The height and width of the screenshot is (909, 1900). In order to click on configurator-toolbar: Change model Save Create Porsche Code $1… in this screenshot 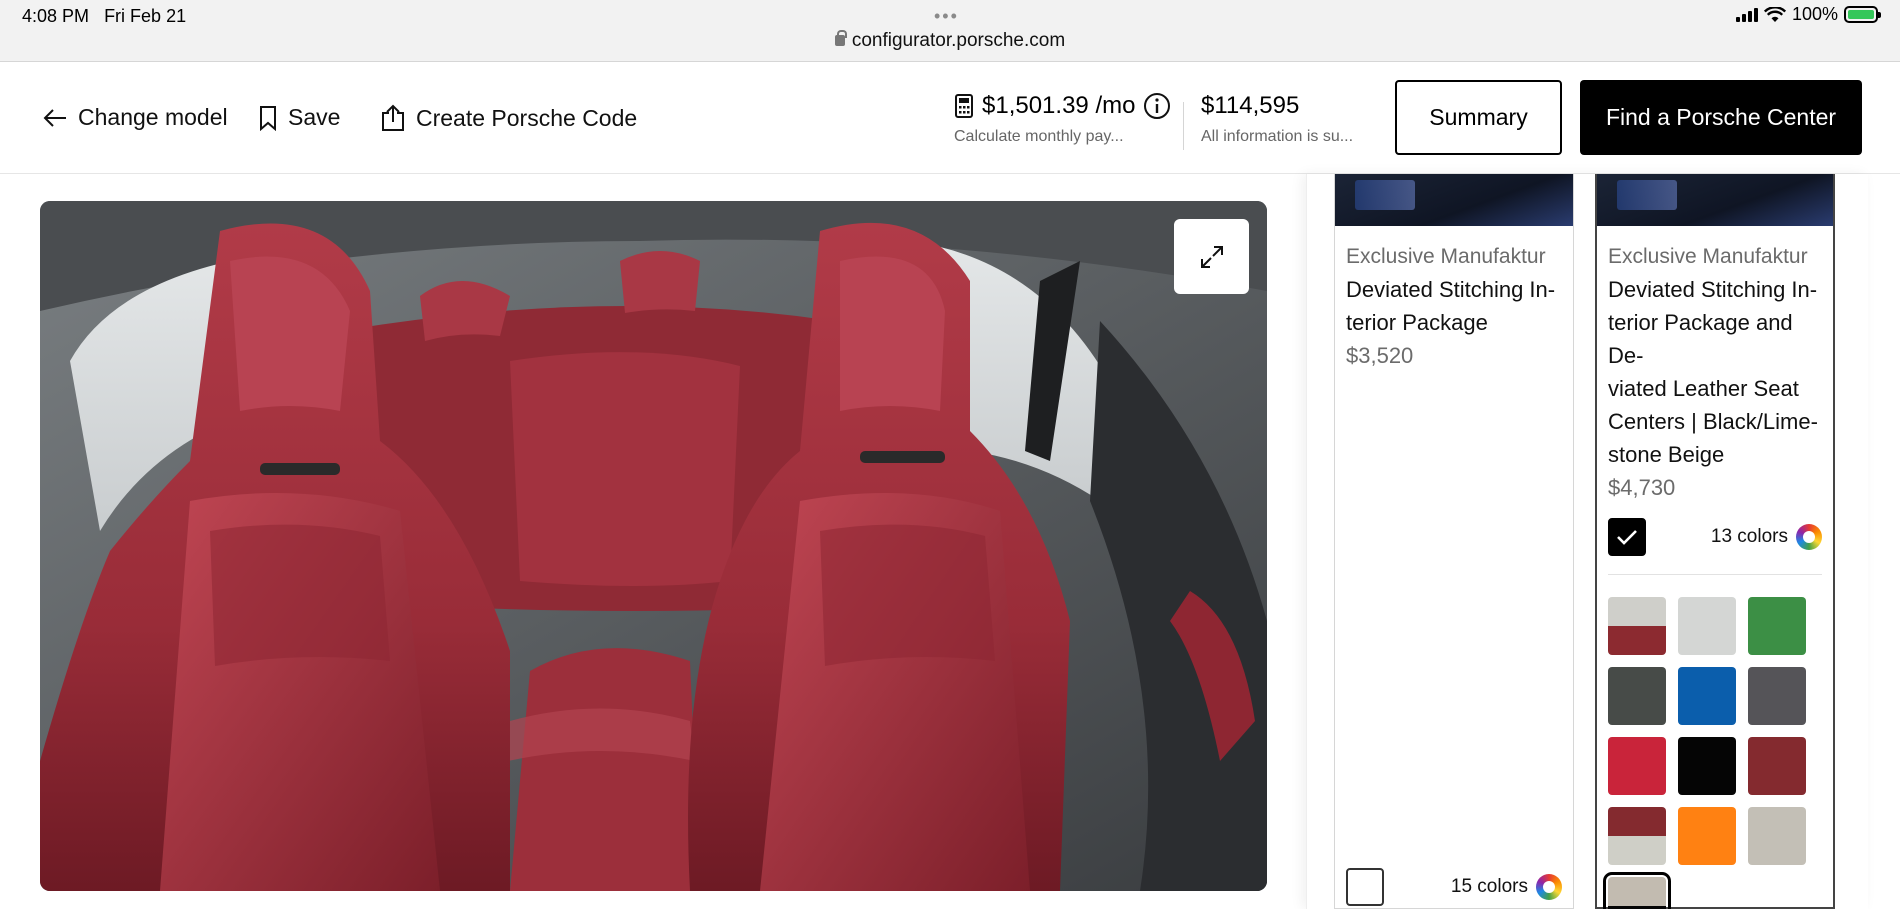, I will do `click(950, 118)`.